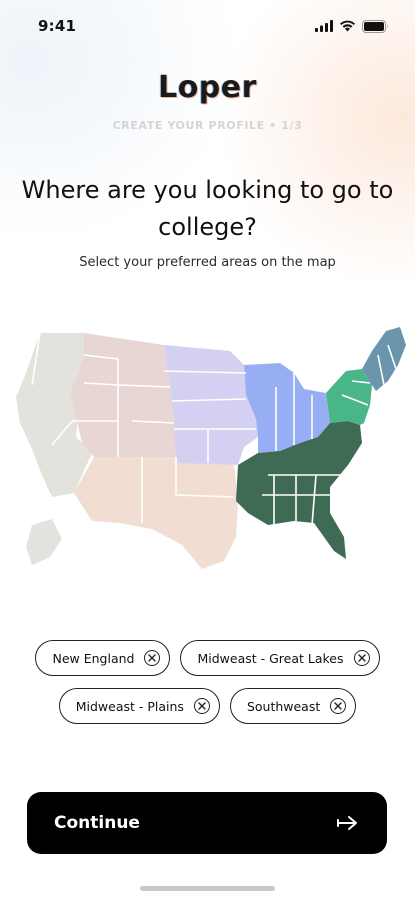 This screenshot has height=900, width=415. I want to click on map-region-mountain, so click(123, 395).